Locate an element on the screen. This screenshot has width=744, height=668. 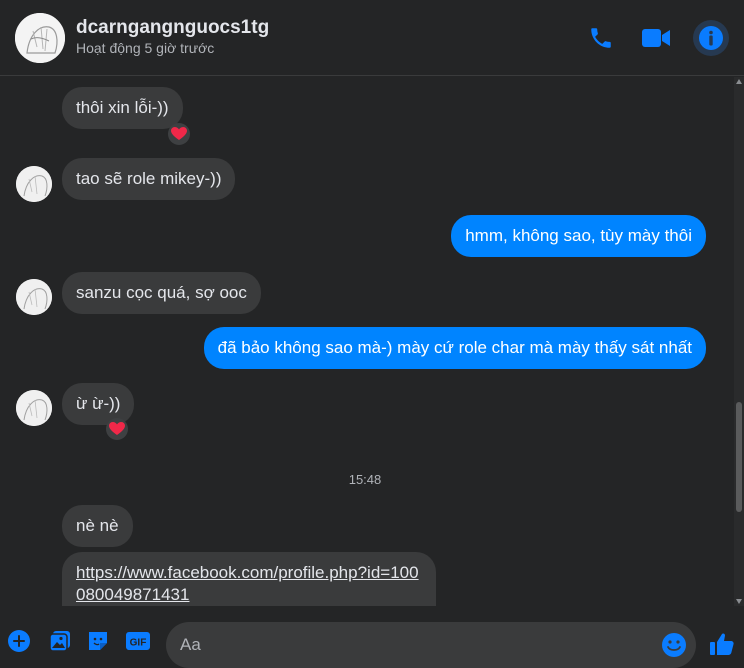
scroll-up-arrow is located at coordinates (739, 81).